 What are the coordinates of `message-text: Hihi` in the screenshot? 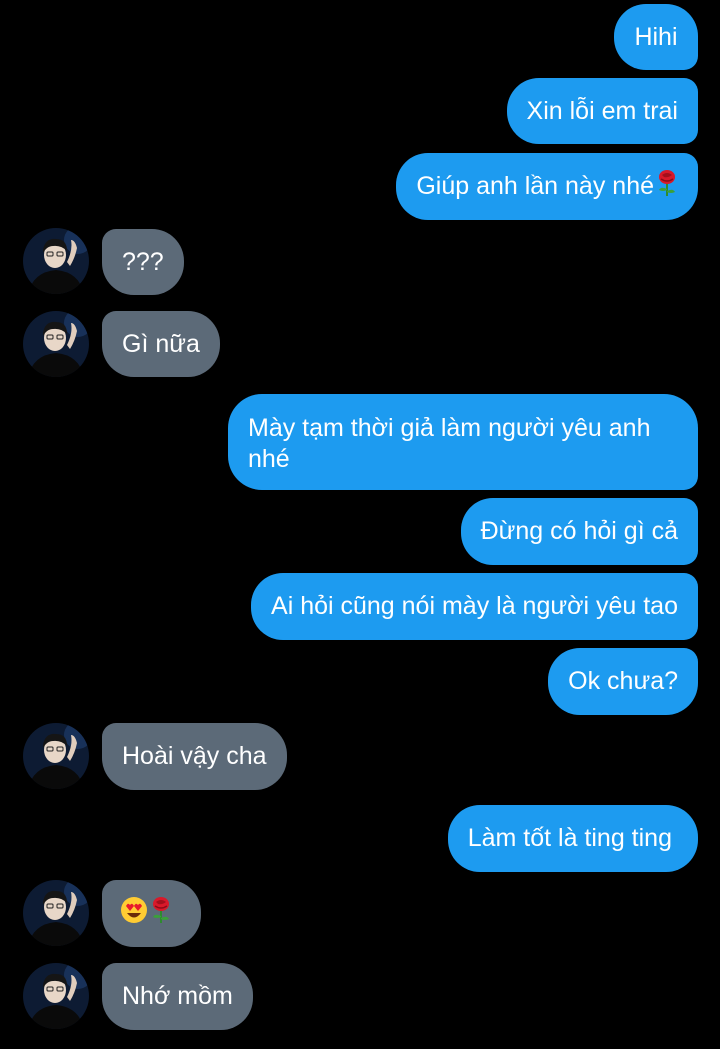 It's located at (656, 36).